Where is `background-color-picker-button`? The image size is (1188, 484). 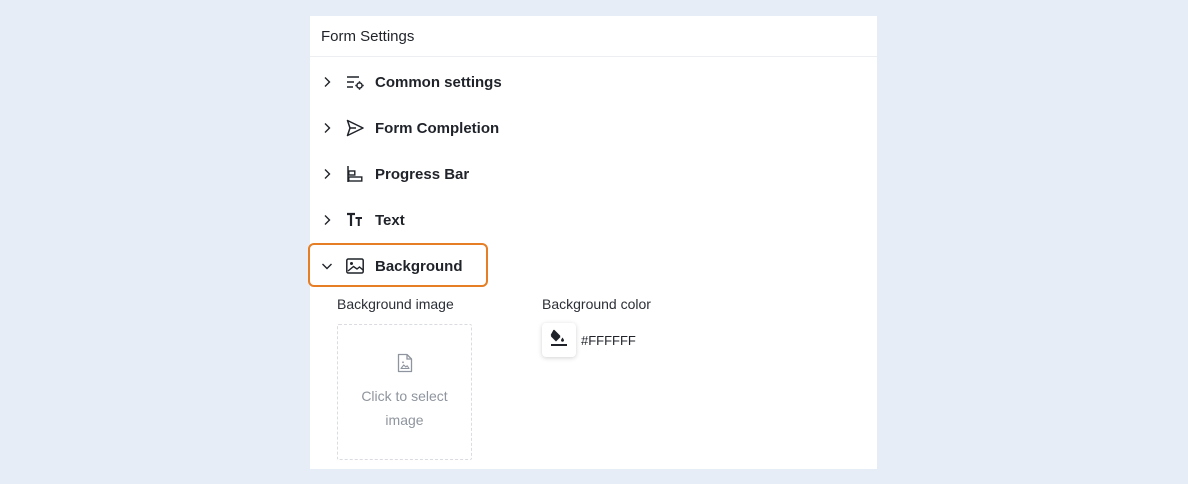
background-color-picker-button is located at coordinates (559, 340).